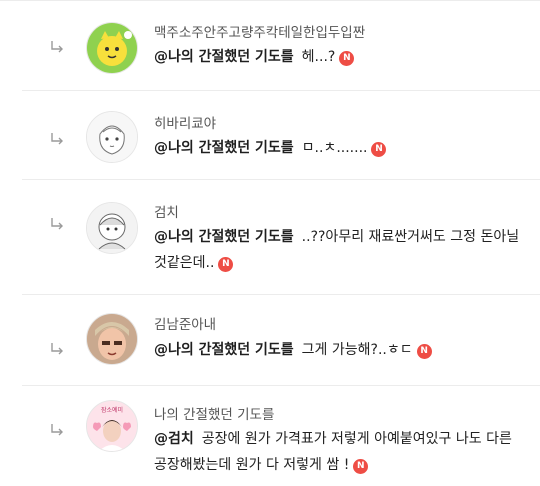 The height and width of the screenshot is (486, 540). I want to click on comment-body: @나의 간절했던 기도를 그게 가능해?..ㅎㄷ N, so click(339, 350).